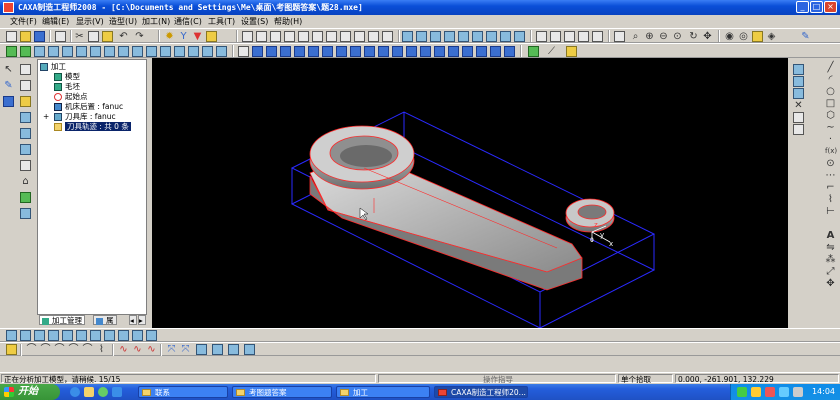  I want to click on task-button-3: 加工, so click(383, 392).